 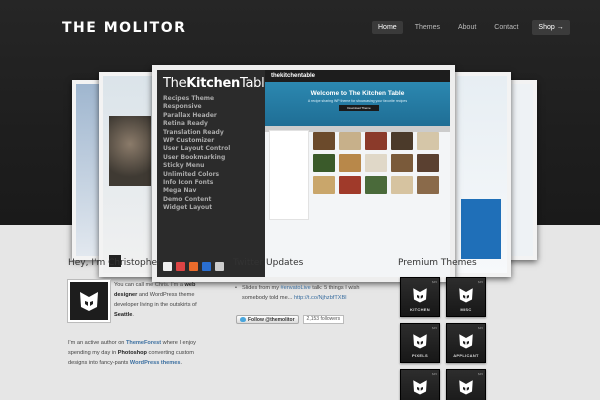 I want to click on nav-themes: Themes, so click(x=427, y=27).